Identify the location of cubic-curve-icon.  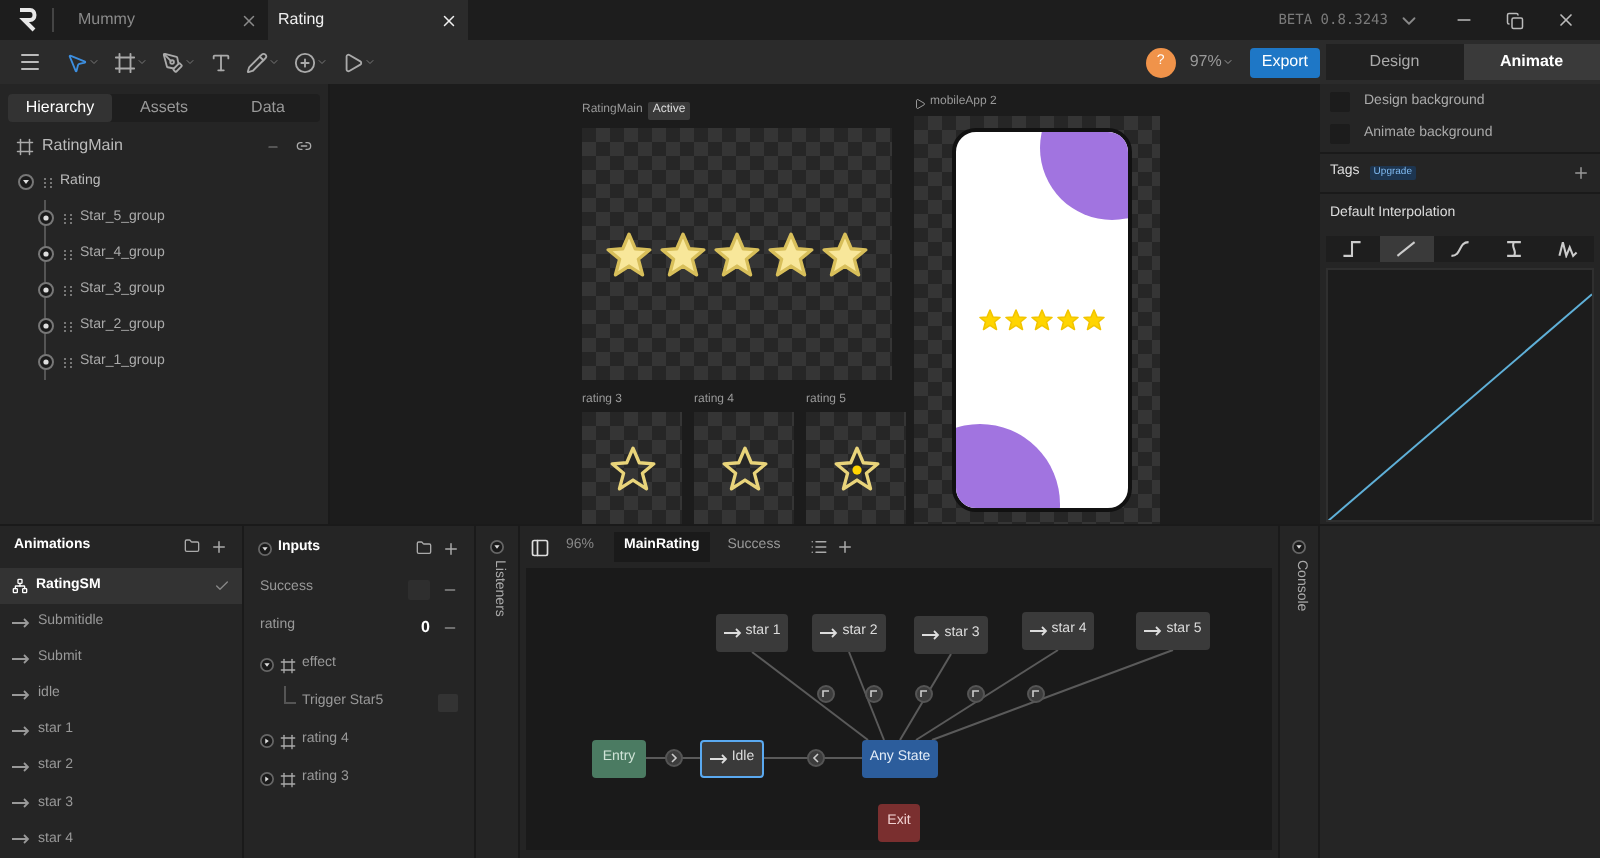
(1459, 248).